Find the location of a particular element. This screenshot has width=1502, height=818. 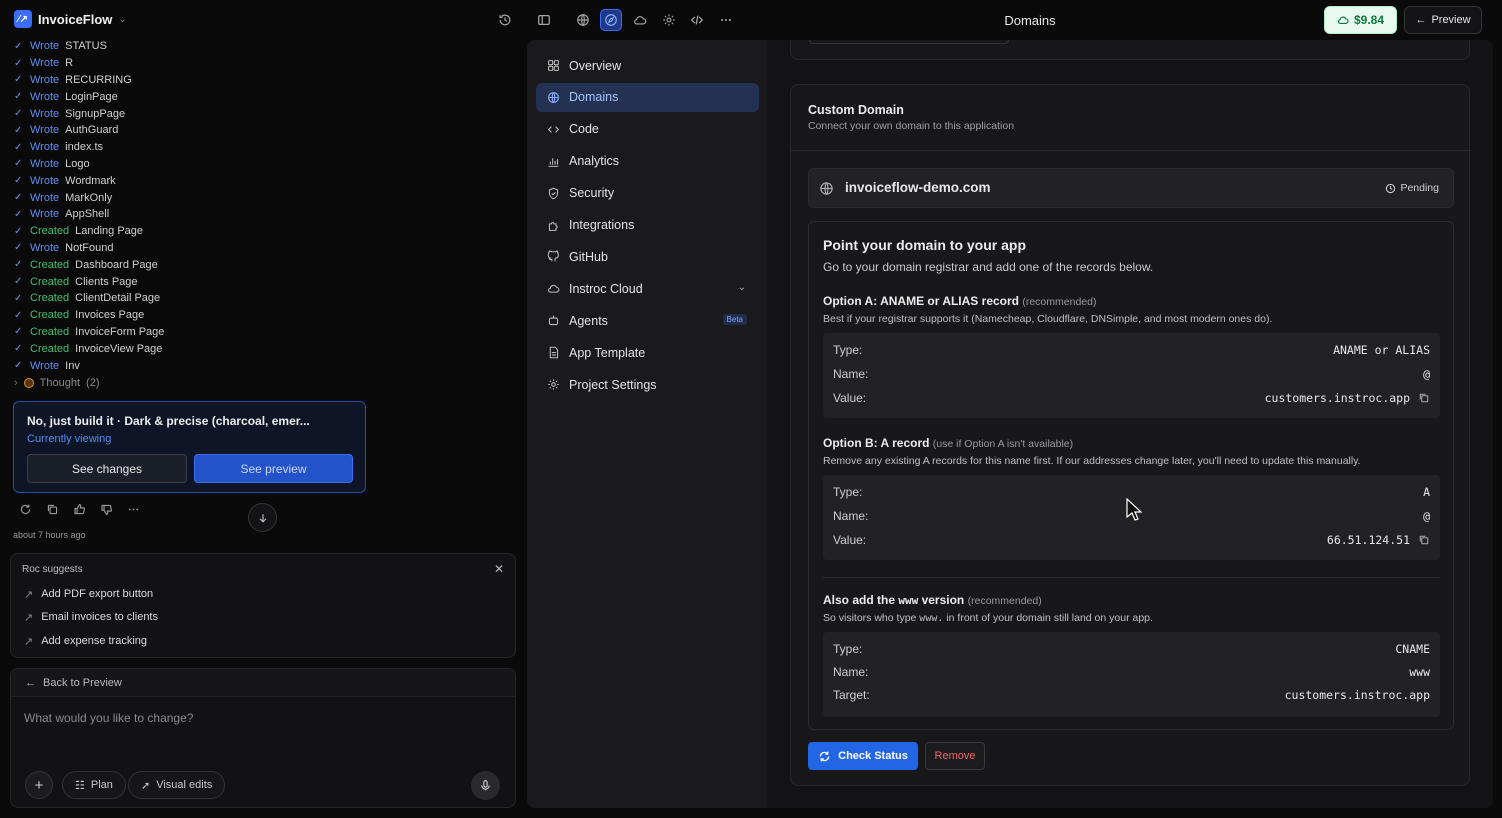

log-entry: ✓ Wrote R is located at coordinates (184, 63).